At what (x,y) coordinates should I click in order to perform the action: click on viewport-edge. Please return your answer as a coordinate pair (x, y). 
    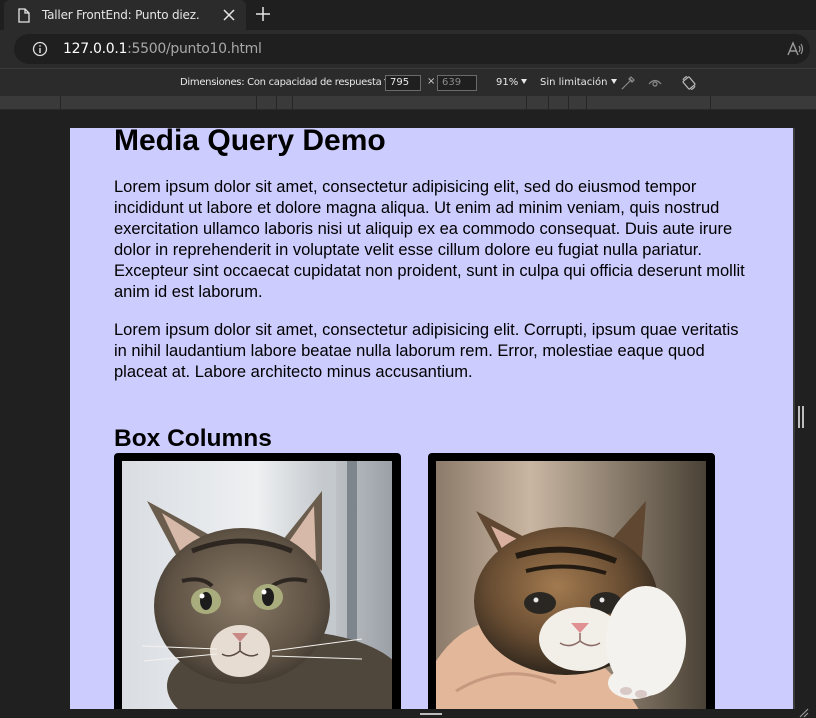
    Looking at the image, I should click on (794, 418).